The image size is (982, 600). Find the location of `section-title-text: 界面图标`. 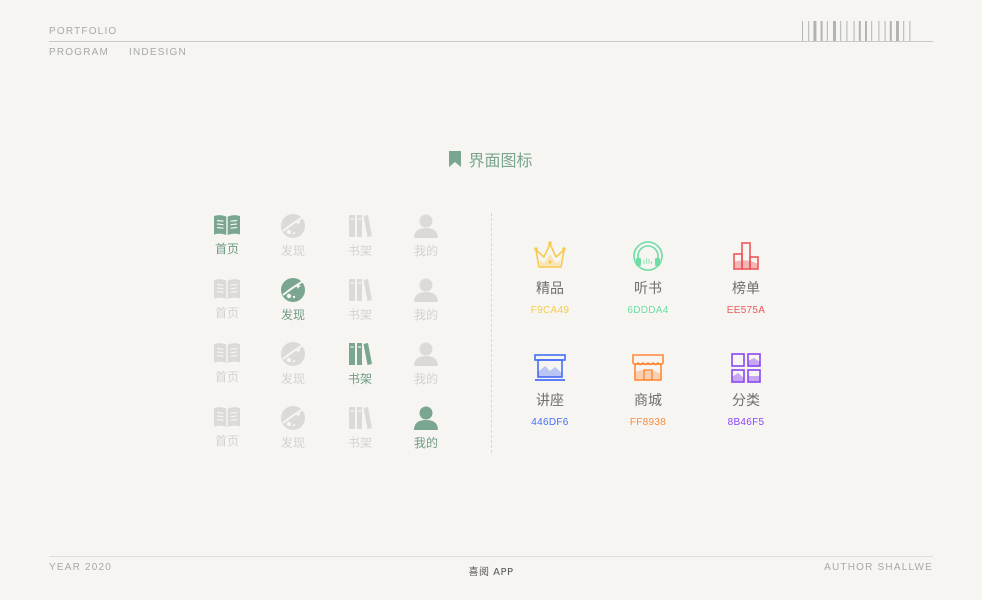

section-title-text: 界面图标 is located at coordinates (500, 160).